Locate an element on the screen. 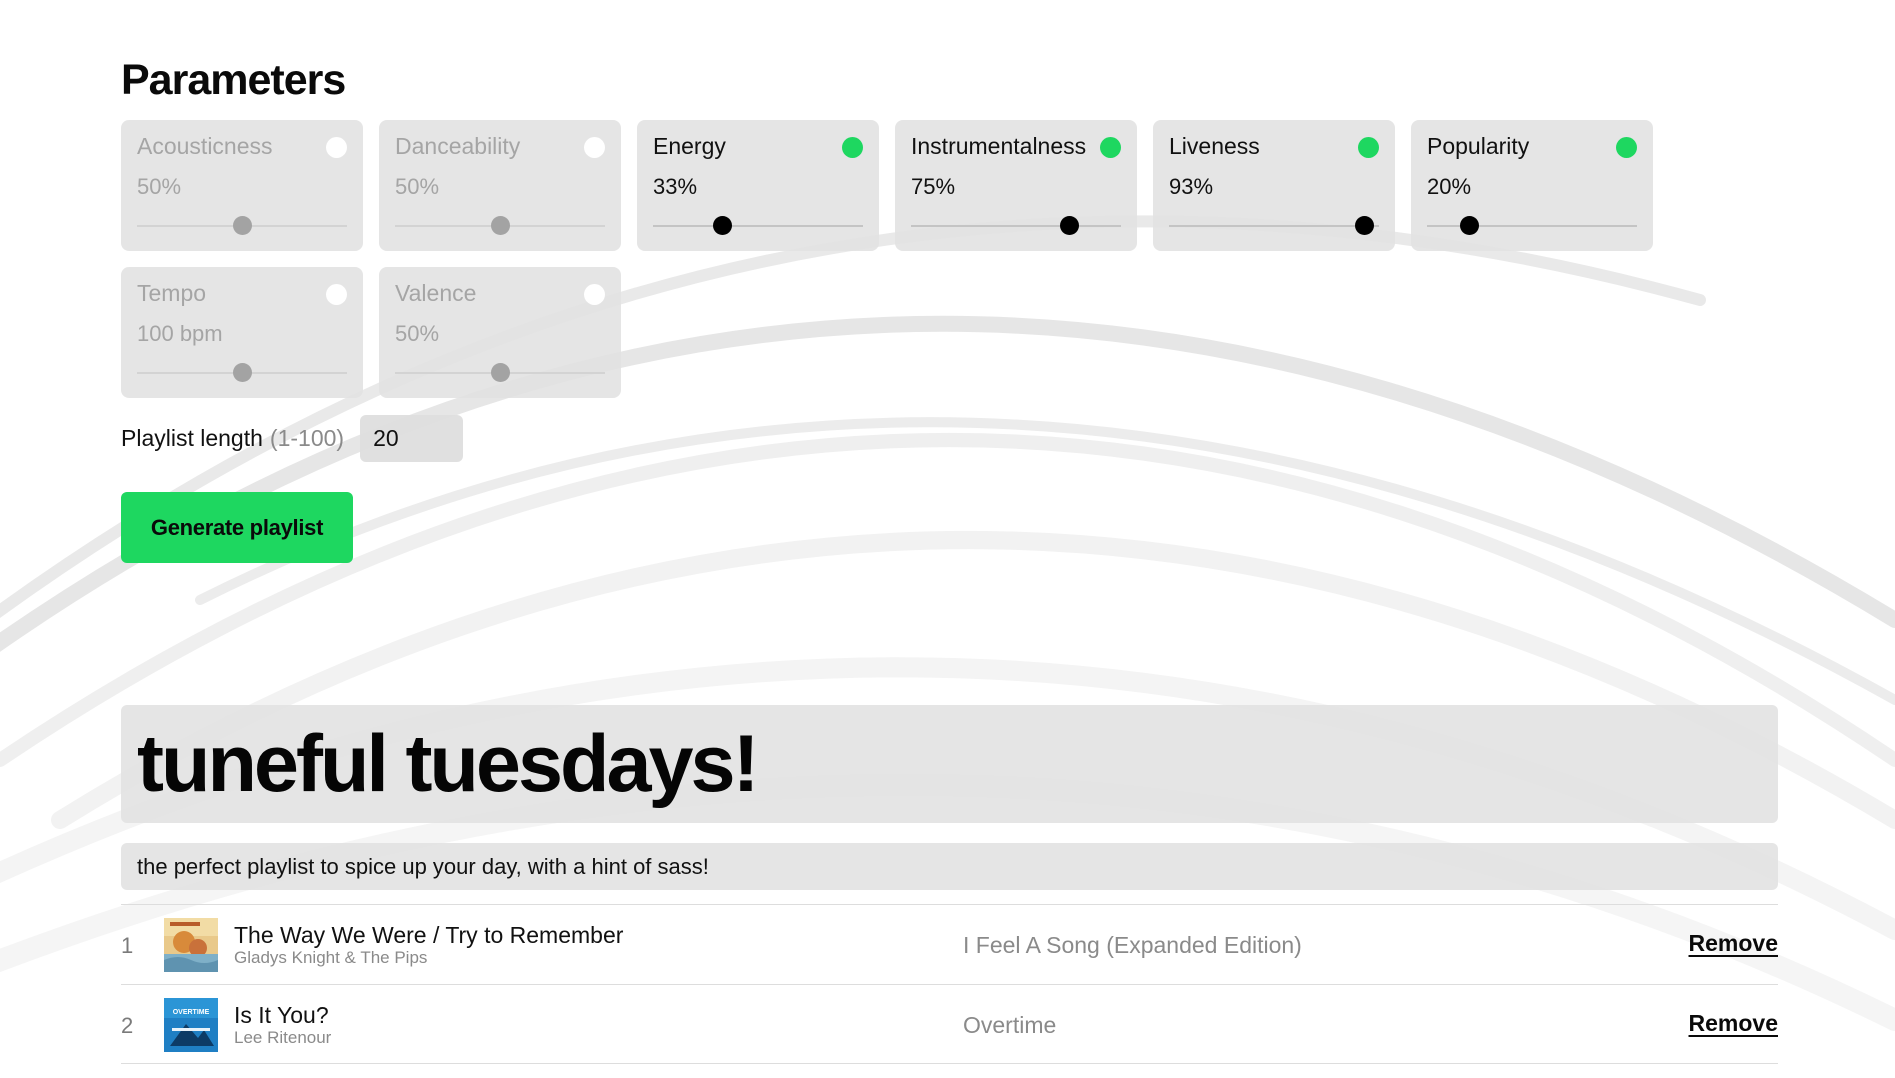 The image size is (1895, 1078). album-art-text: OVERTIME is located at coordinates (191, 1012).